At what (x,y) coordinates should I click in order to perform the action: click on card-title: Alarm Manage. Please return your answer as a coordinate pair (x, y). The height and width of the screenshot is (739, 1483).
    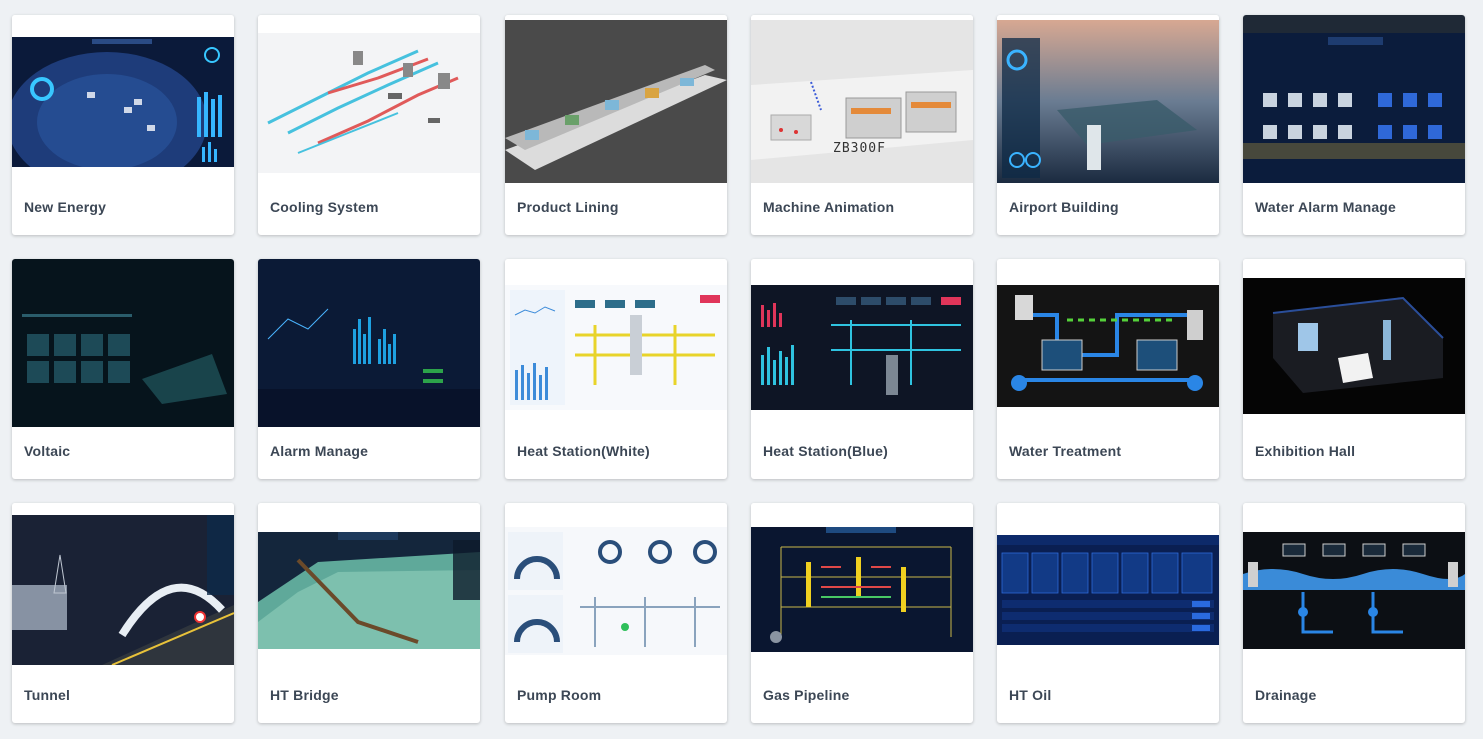
    Looking at the image, I should click on (319, 451).